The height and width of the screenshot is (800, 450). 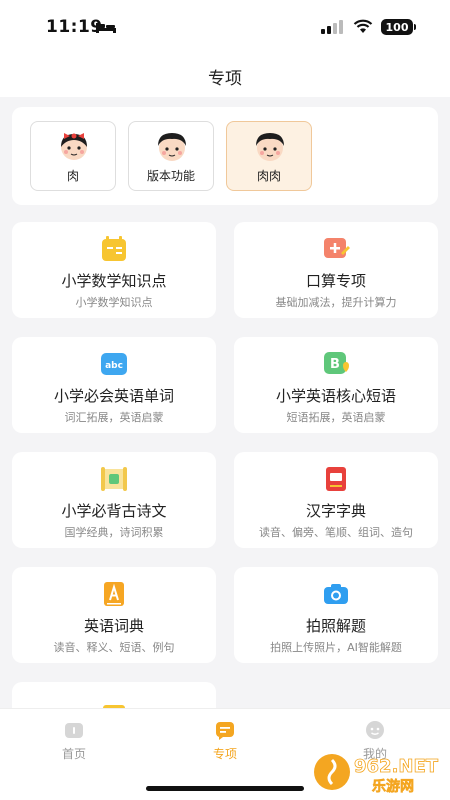 I want to click on camera-icon, so click(x=336, y=594).